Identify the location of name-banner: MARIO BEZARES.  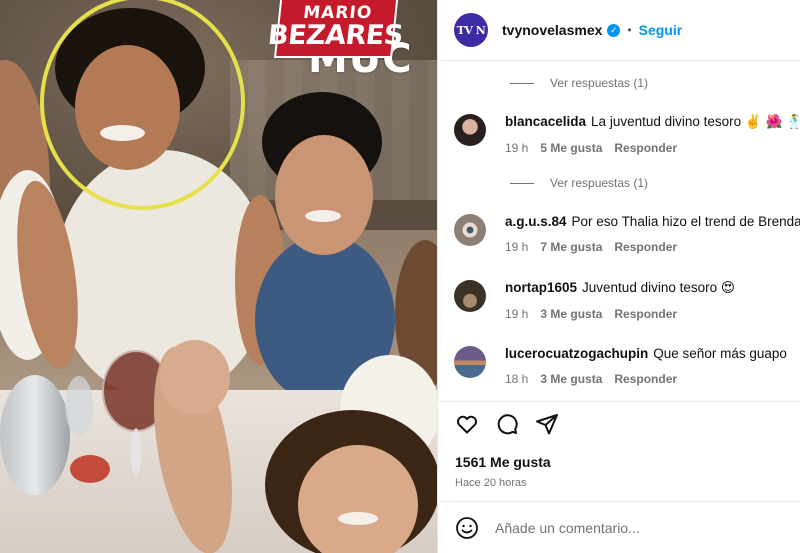
(335, 29).